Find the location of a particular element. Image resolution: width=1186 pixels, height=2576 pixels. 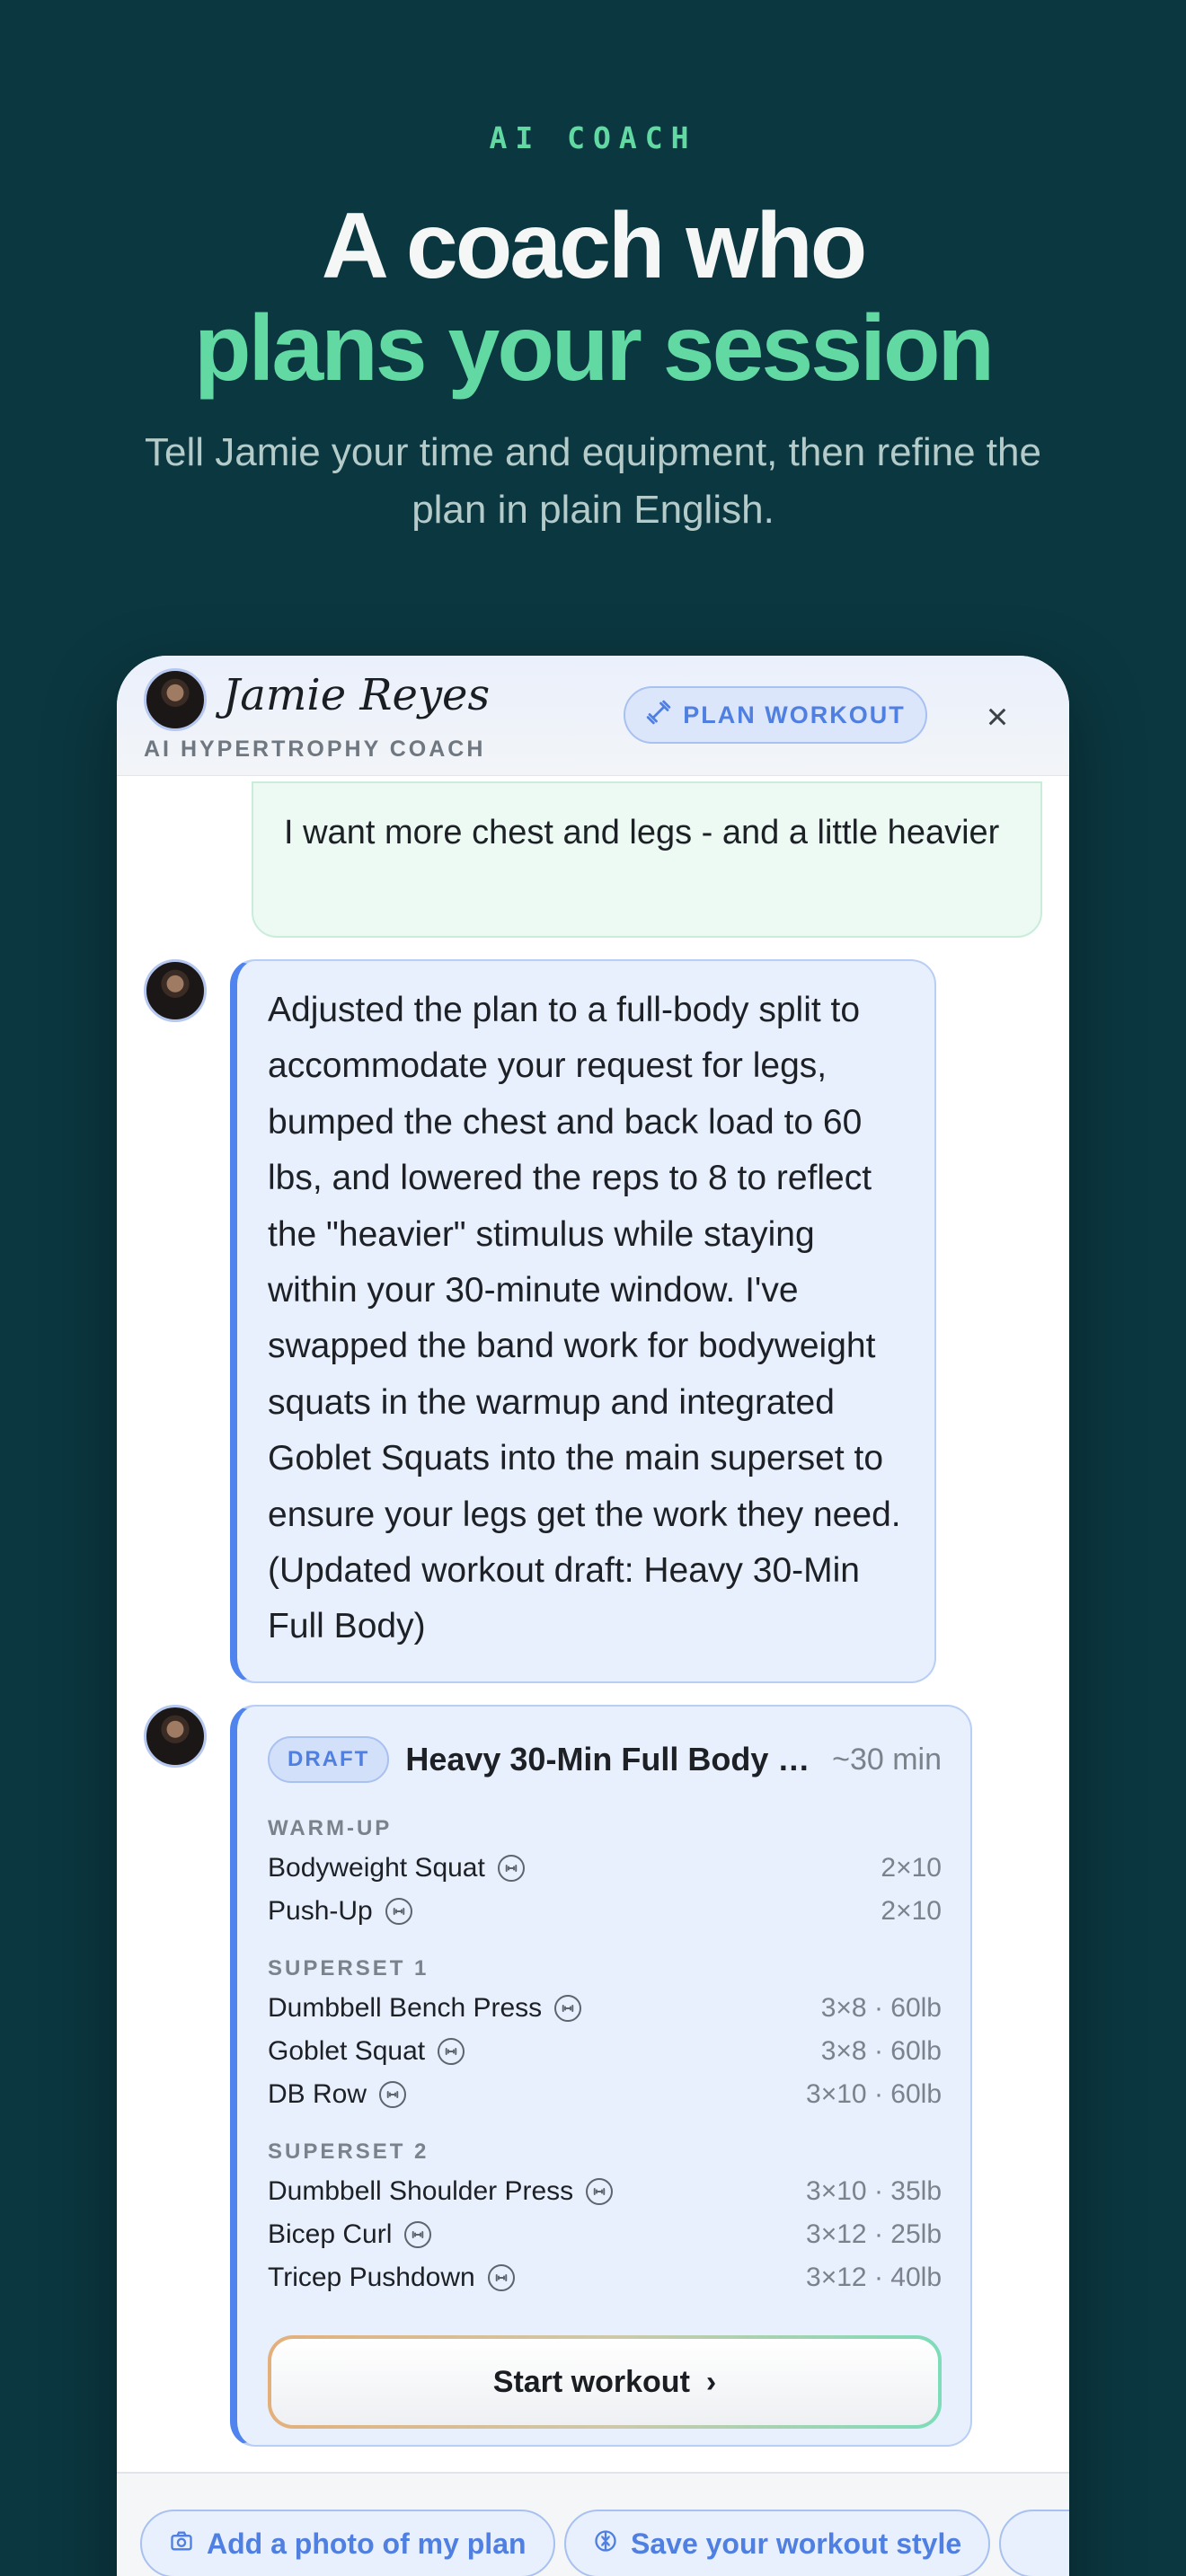

coach-message-avatar is located at coordinates (175, 990).